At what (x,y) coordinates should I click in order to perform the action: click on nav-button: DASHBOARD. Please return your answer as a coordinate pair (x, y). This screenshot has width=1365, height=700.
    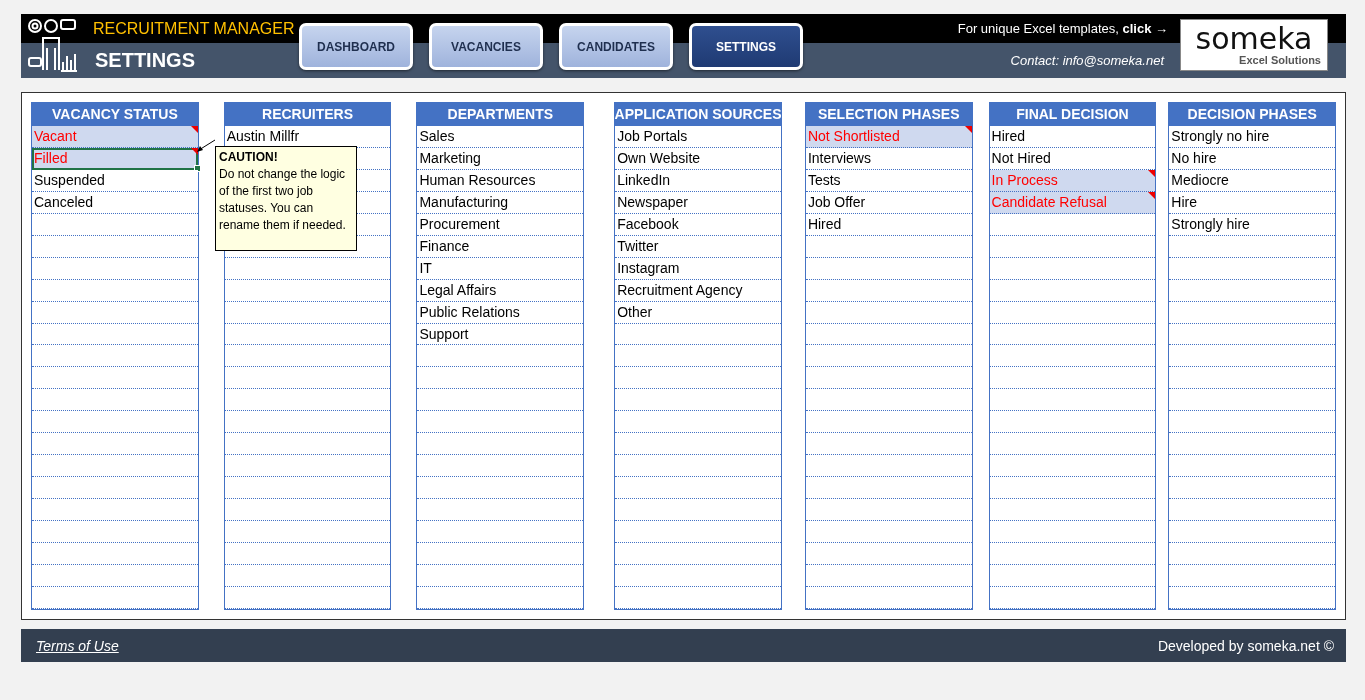
    Looking at the image, I should click on (356, 46).